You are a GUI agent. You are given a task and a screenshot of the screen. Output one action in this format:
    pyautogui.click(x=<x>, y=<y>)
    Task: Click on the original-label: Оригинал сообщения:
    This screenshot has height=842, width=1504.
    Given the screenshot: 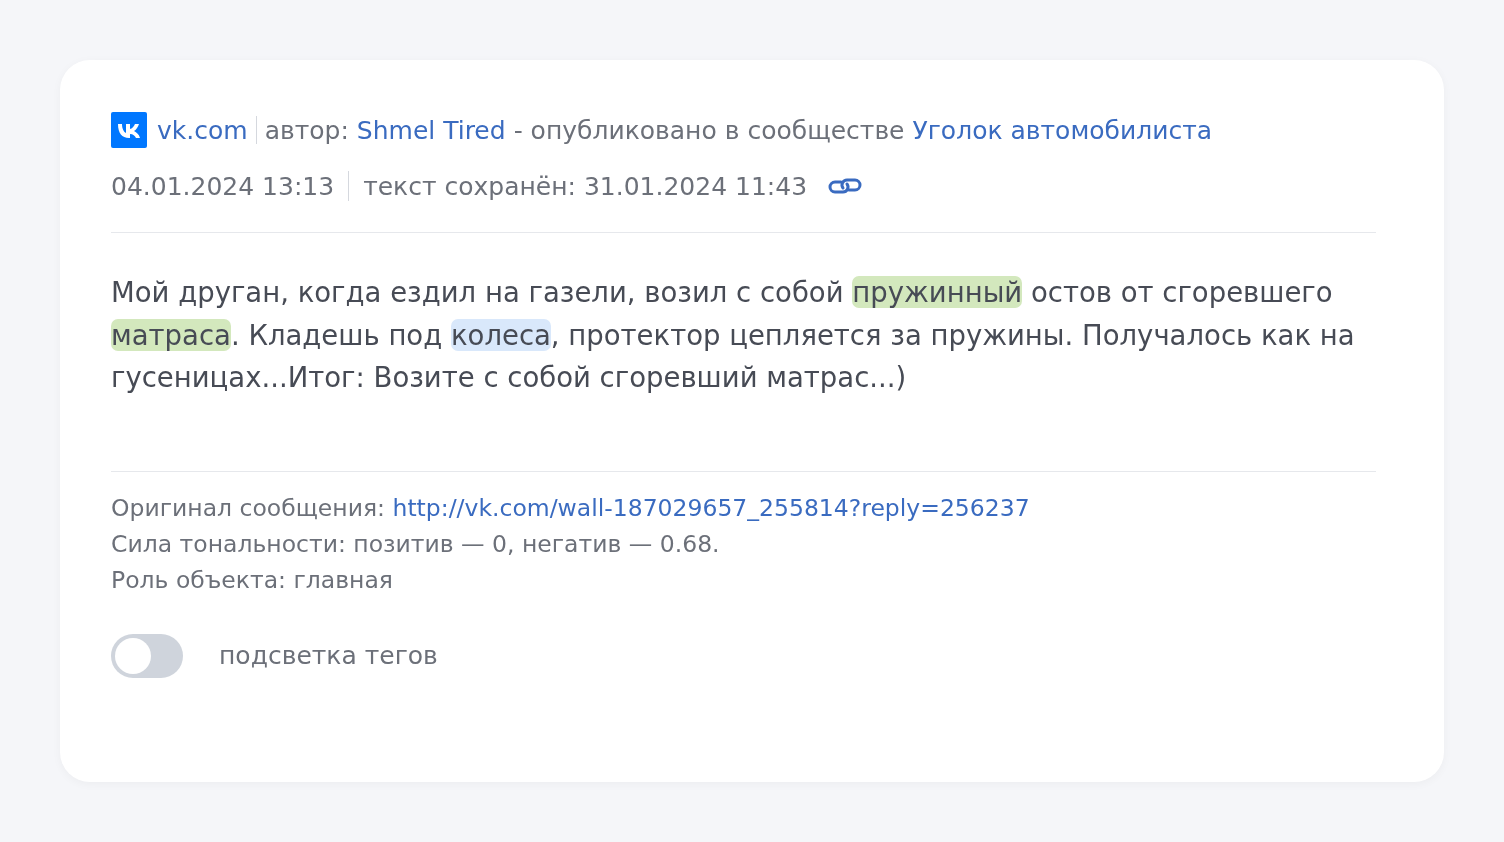 What is the action you would take?
    pyautogui.click(x=248, y=507)
    